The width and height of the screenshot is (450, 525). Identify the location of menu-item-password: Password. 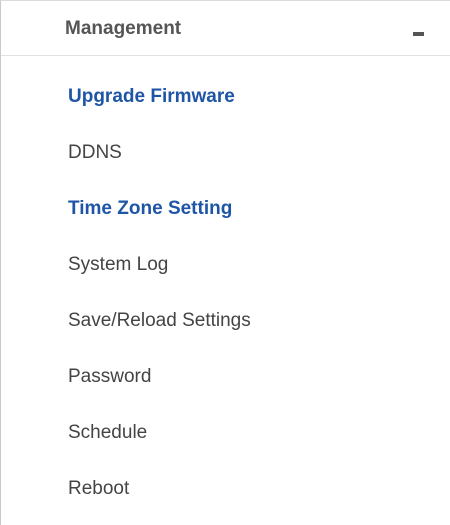
(109, 377).